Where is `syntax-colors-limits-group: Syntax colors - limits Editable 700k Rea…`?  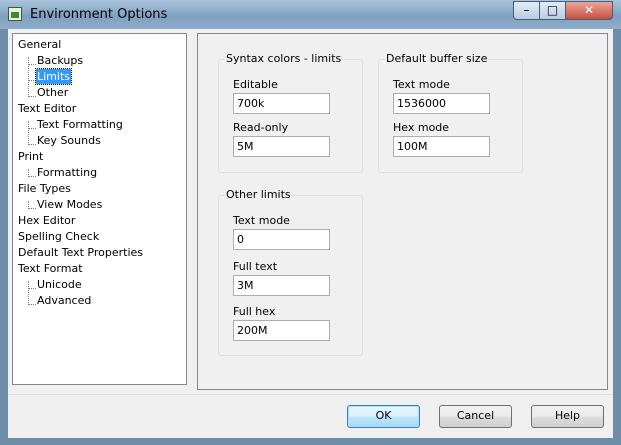
syntax-colors-limits-group: Syntax colors - limits Editable 700k Rea… is located at coordinates (290, 112).